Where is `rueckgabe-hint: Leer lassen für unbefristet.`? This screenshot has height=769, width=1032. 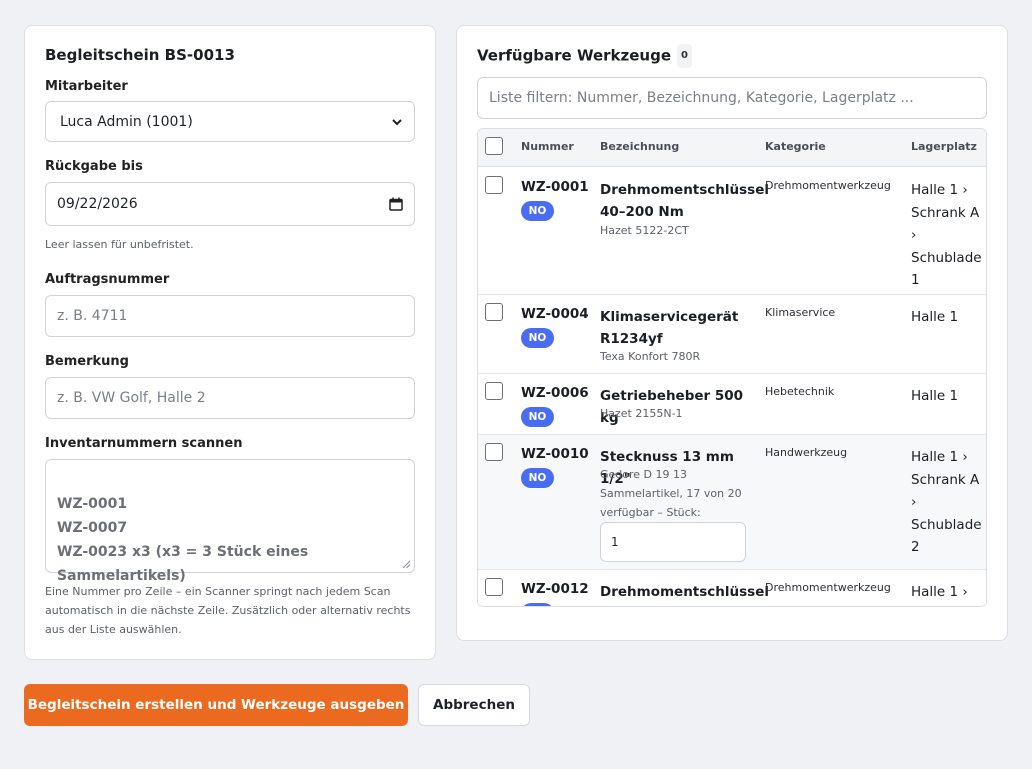 rueckgabe-hint: Leer lassen für unbefristet. is located at coordinates (119, 244).